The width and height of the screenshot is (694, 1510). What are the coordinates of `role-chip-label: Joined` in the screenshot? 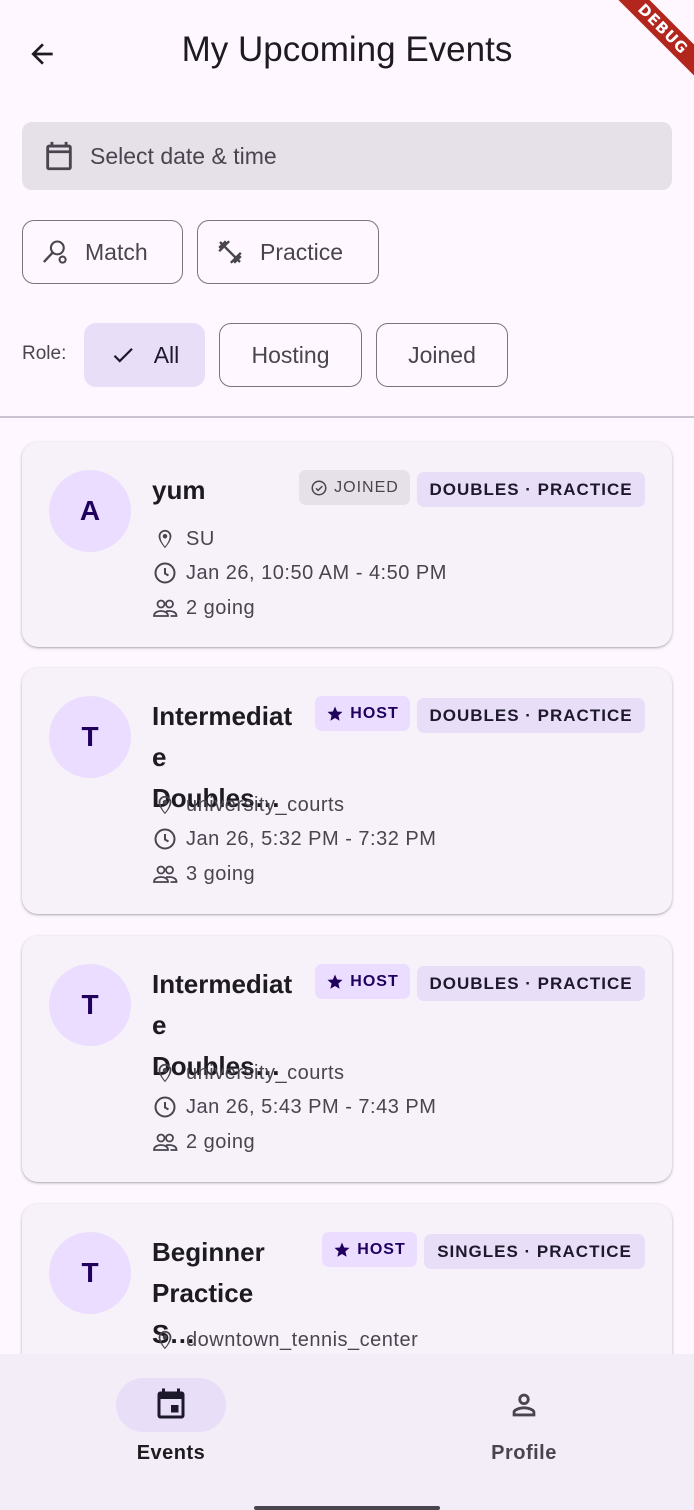 It's located at (442, 354).